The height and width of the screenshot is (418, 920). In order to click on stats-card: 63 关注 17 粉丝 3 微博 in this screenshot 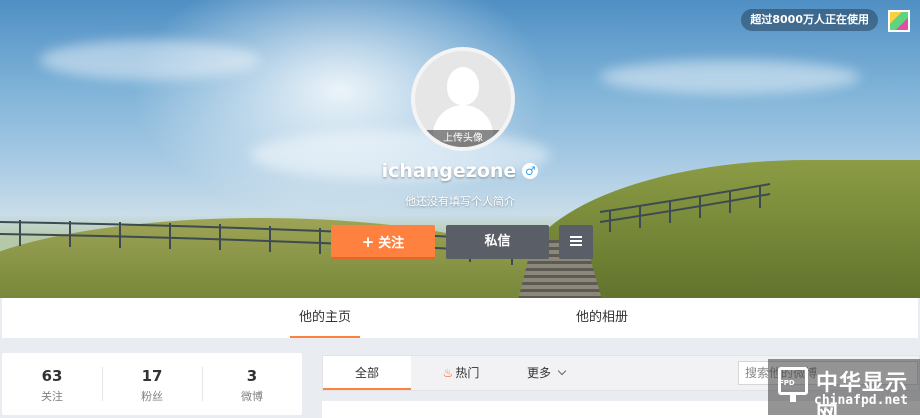, I will do `click(152, 384)`.